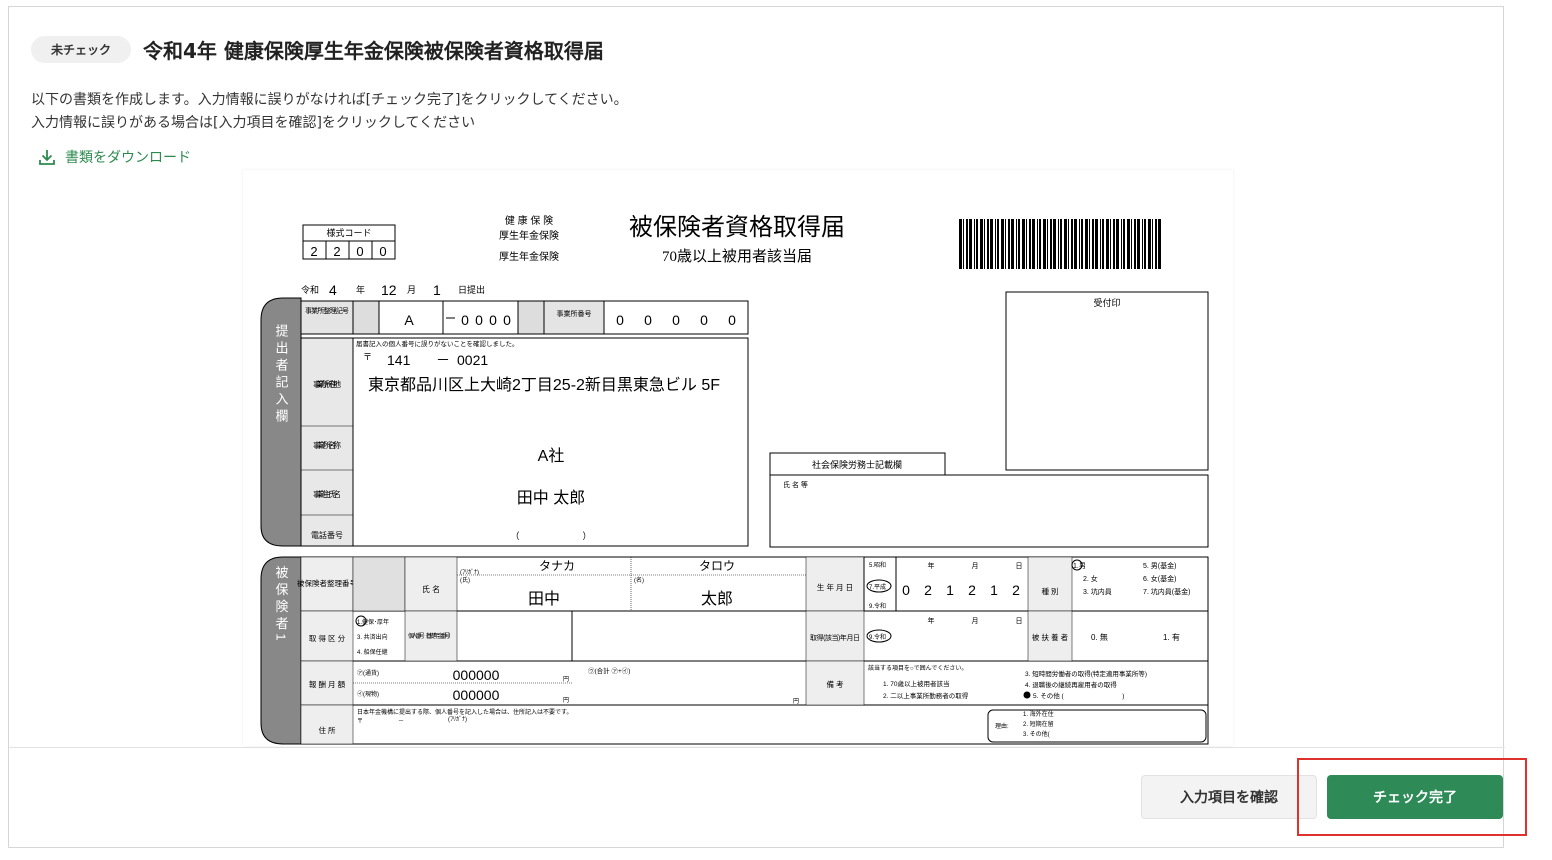 The width and height of the screenshot is (1552, 860). What do you see at coordinates (551, 456) in the screenshot?
I see `office-name: A社` at bounding box center [551, 456].